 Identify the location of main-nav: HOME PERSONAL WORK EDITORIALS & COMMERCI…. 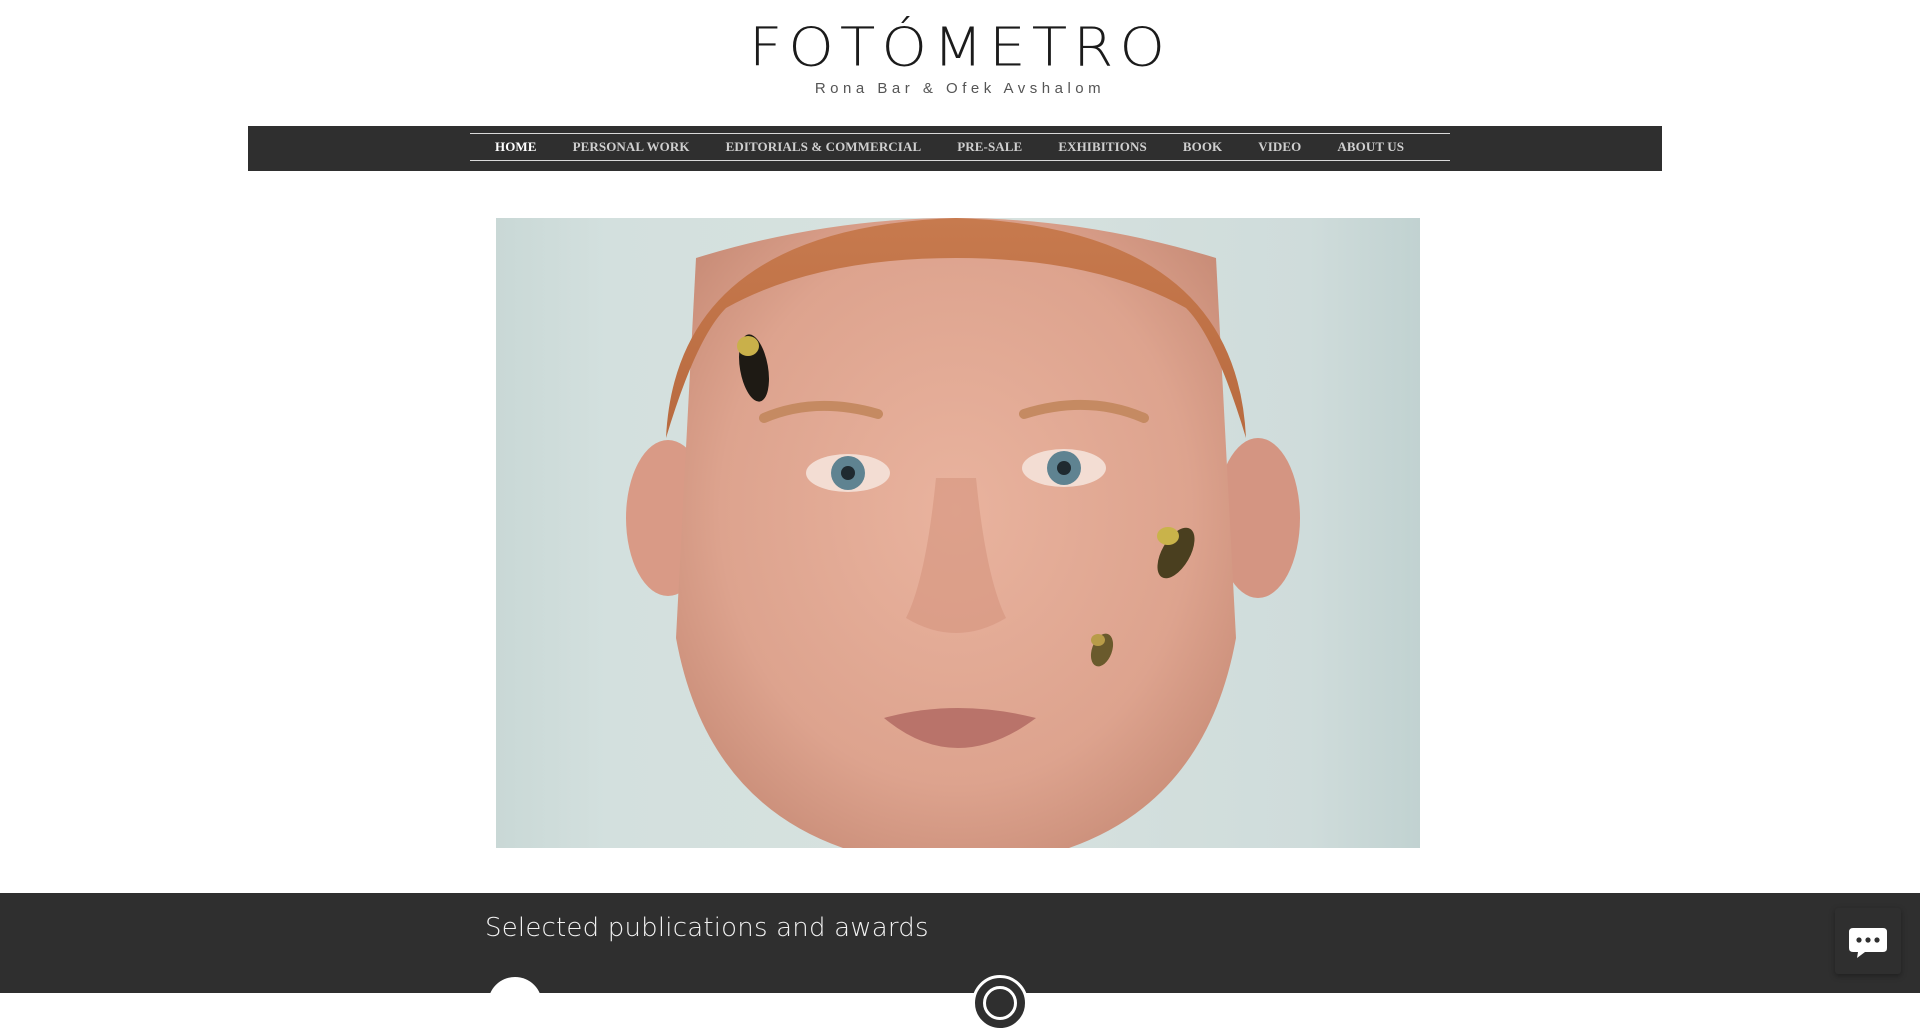
(955, 148).